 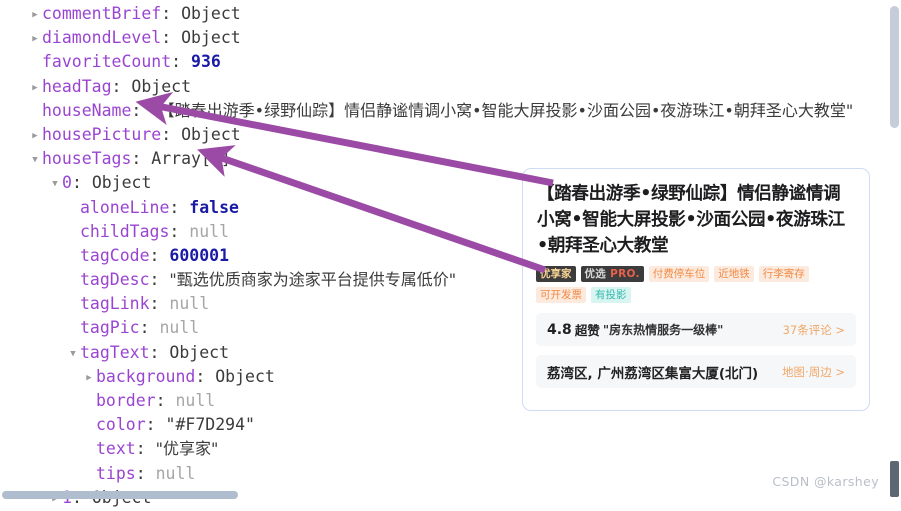 What do you see at coordinates (67, 183) in the screenshot?
I see `tree-key: 0` at bounding box center [67, 183].